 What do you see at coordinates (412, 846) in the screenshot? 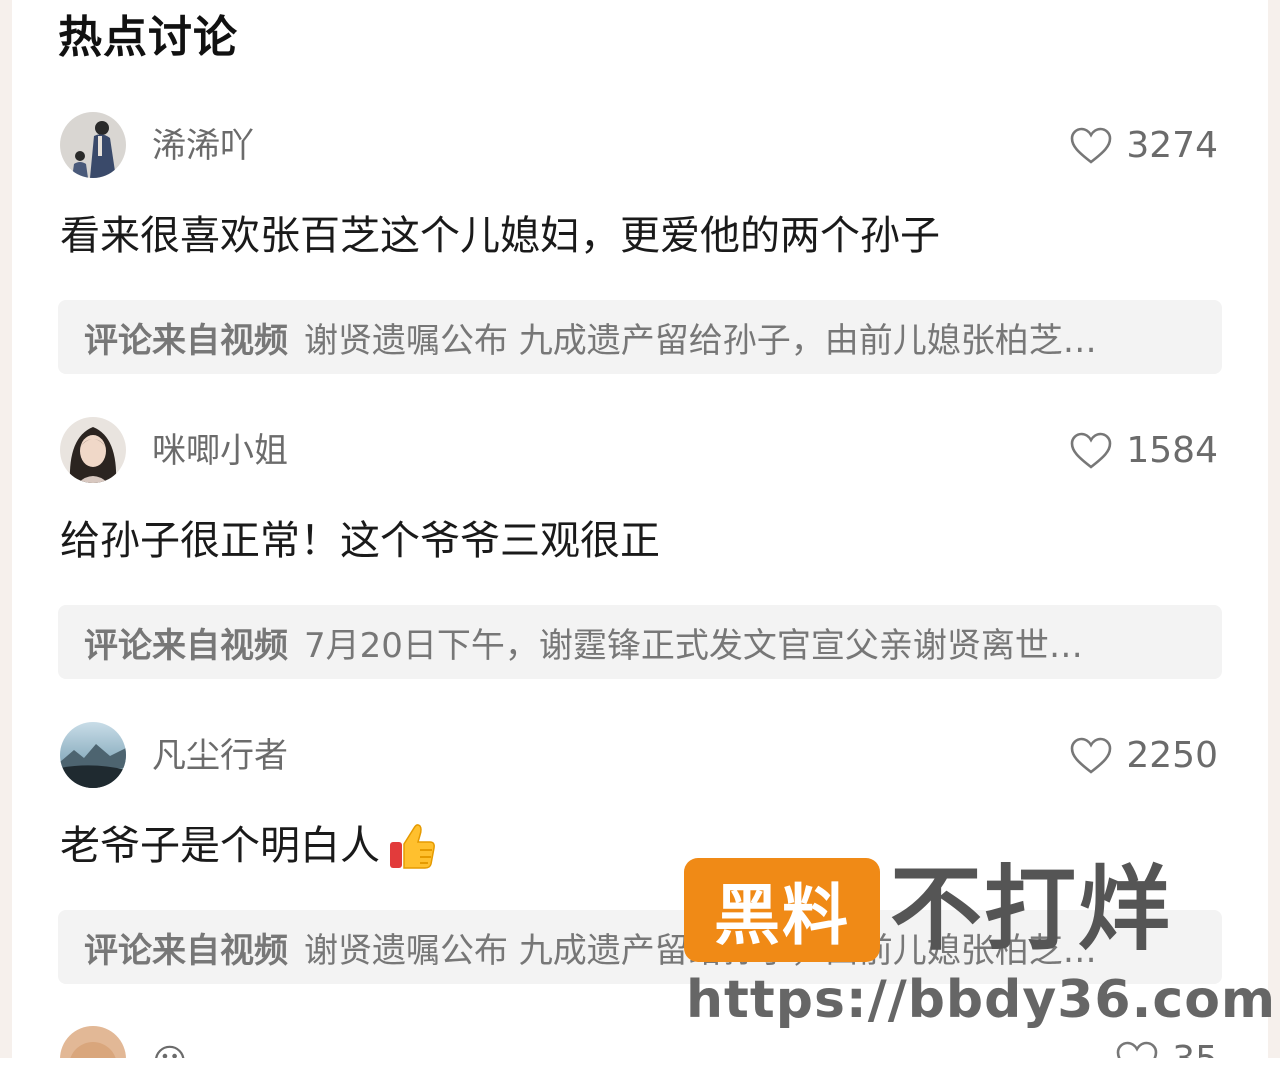
I see `thumbs-up-icon` at bounding box center [412, 846].